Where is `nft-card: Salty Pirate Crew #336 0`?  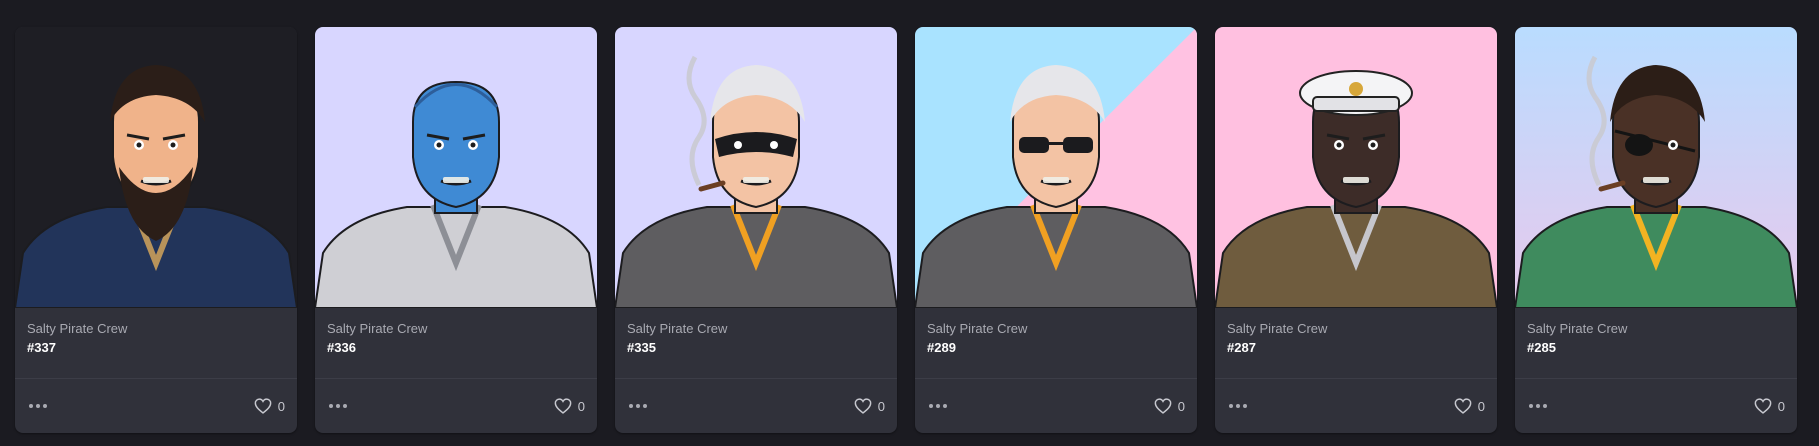 nft-card: Salty Pirate Crew #336 0 is located at coordinates (456, 230).